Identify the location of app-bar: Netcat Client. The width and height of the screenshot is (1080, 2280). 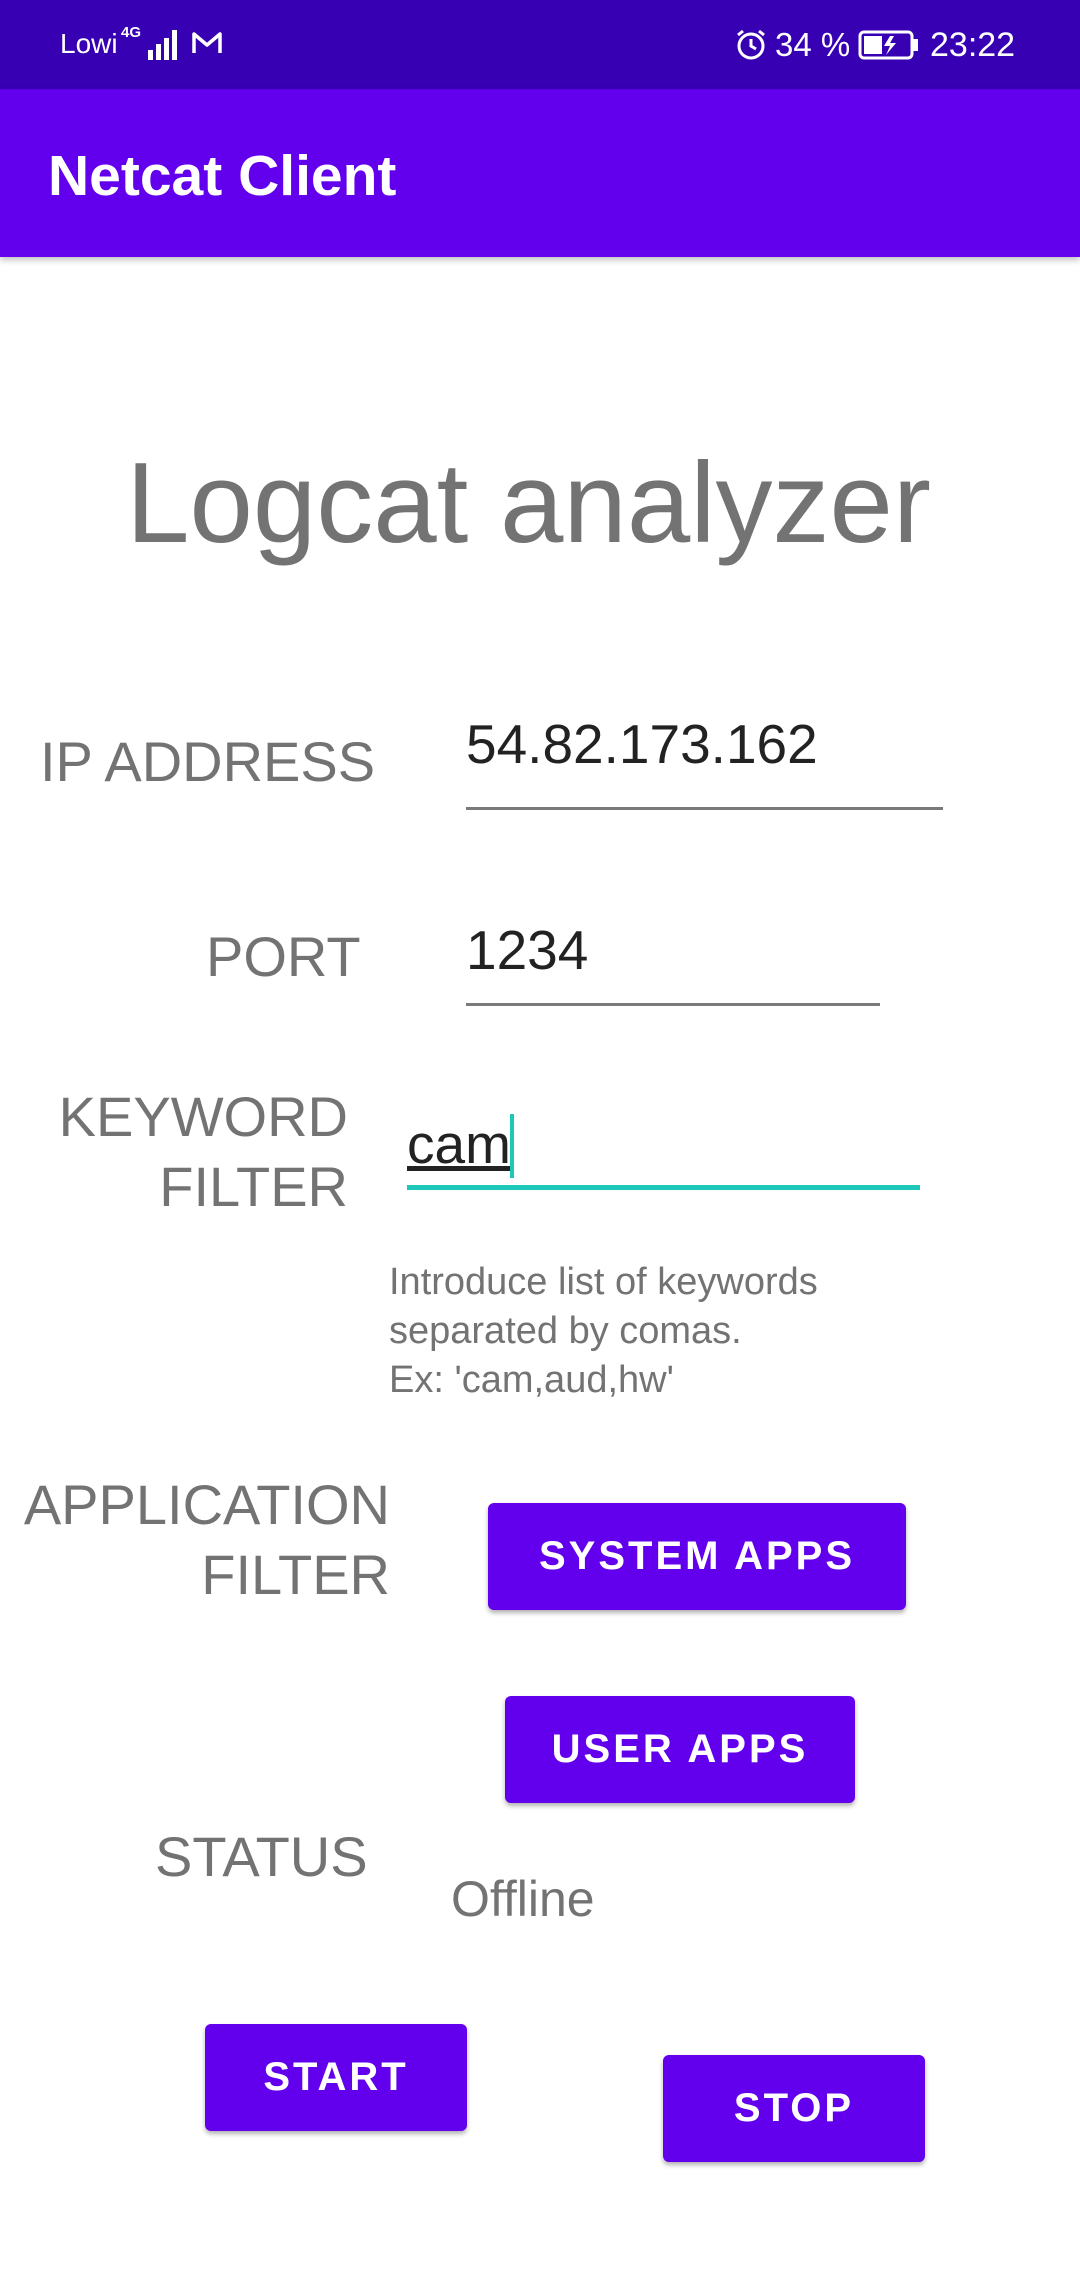
(540, 173).